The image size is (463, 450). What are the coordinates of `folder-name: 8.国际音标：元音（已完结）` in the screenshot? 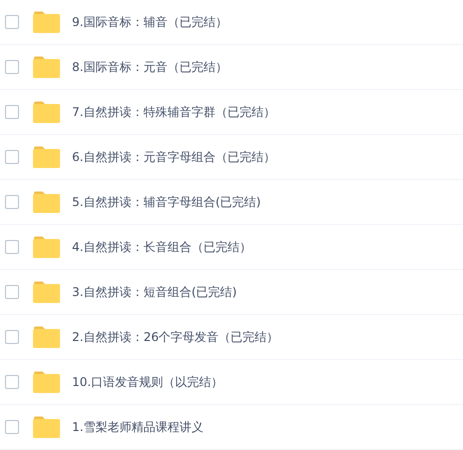 It's located at (150, 67).